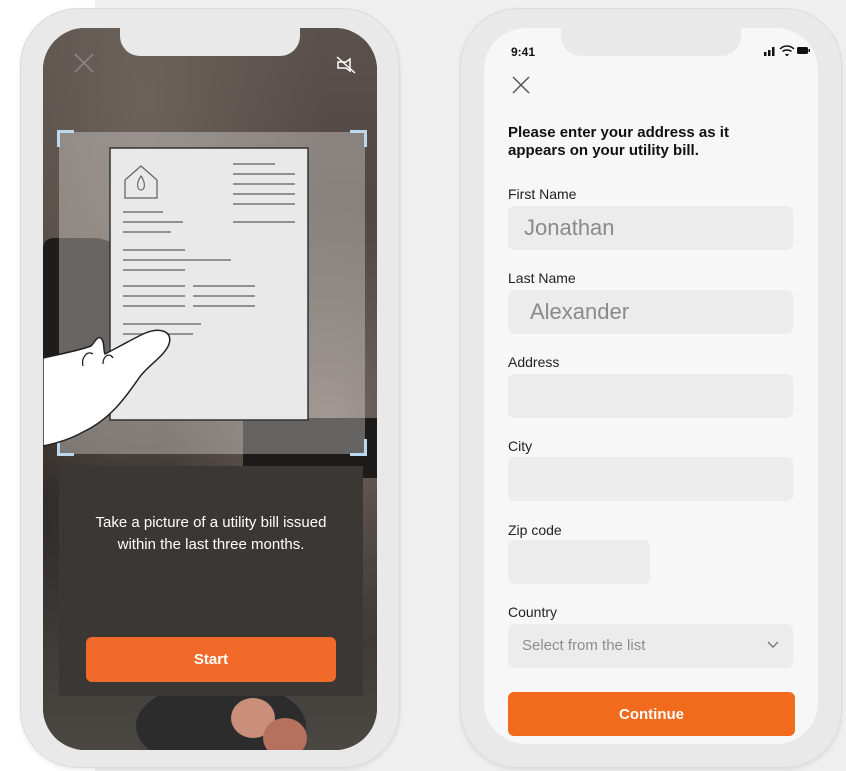  Describe the element at coordinates (650, 646) in the screenshot. I see `country-select: Select from the list` at that location.